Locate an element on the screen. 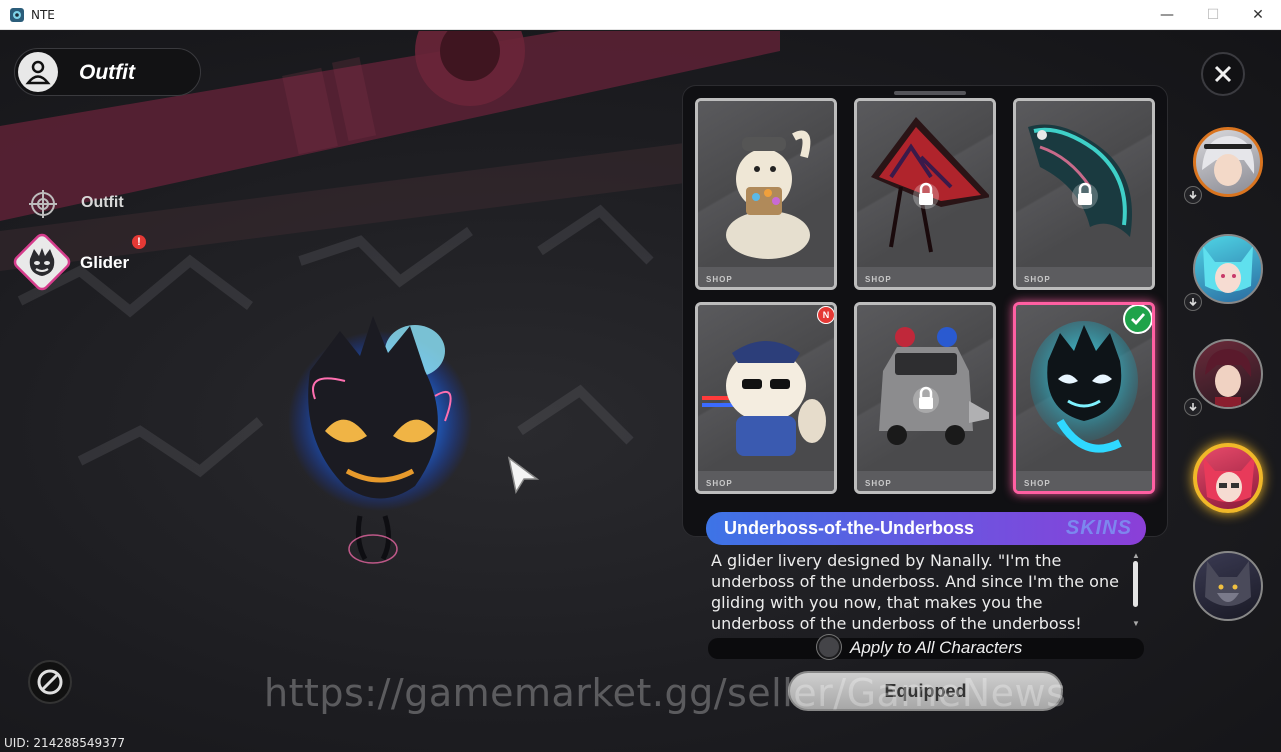 The width and height of the screenshot is (1281, 752). minimize-button: — is located at coordinates (1167, 15).